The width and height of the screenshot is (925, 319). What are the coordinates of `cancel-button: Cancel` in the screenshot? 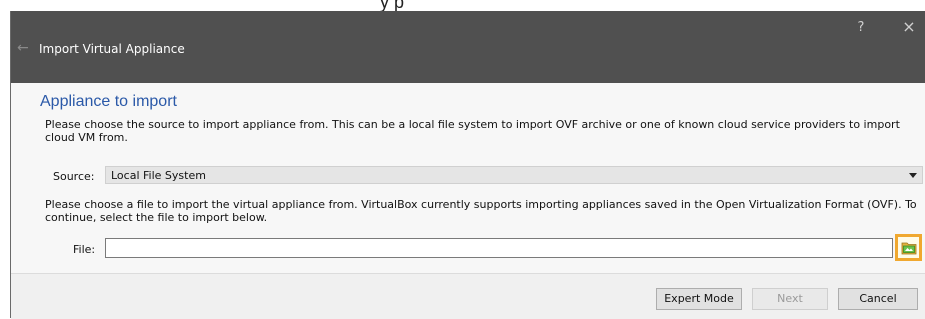 It's located at (878, 299).